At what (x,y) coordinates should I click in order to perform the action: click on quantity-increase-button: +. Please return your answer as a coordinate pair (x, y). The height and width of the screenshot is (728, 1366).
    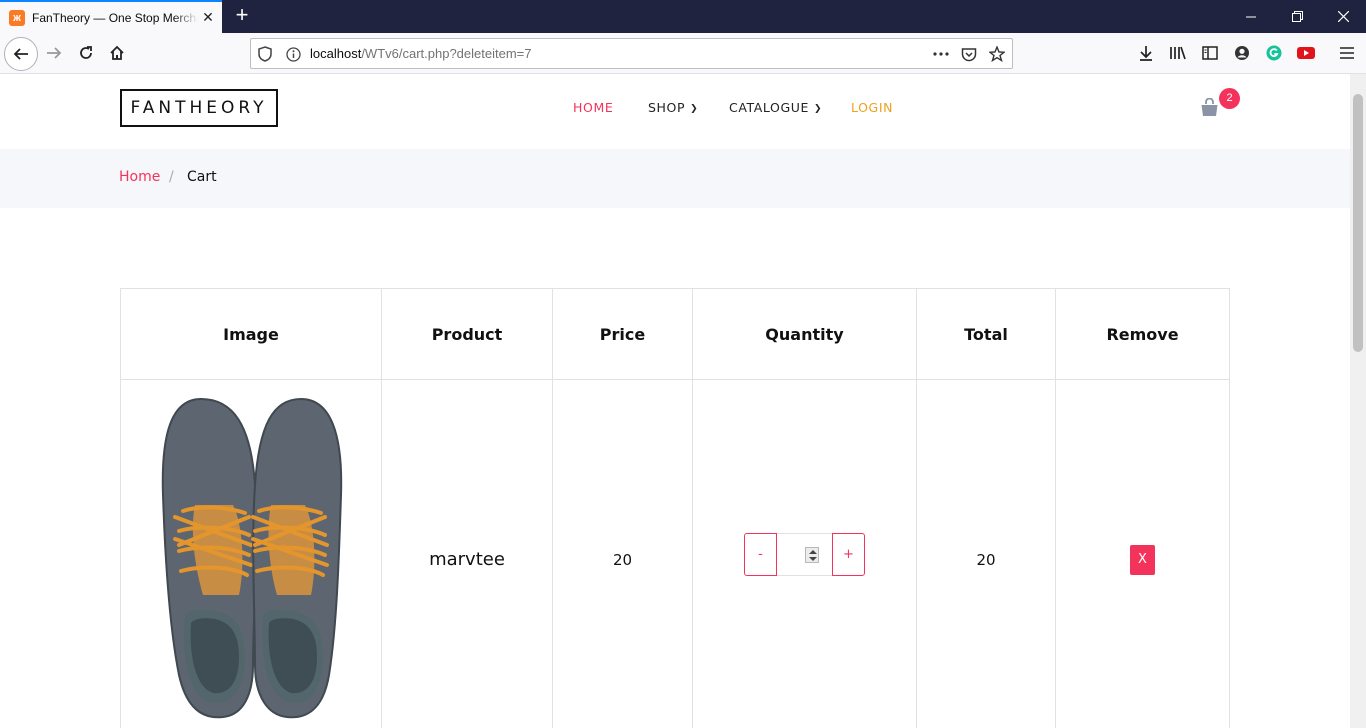
    Looking at the image, I should click on (848, 554).